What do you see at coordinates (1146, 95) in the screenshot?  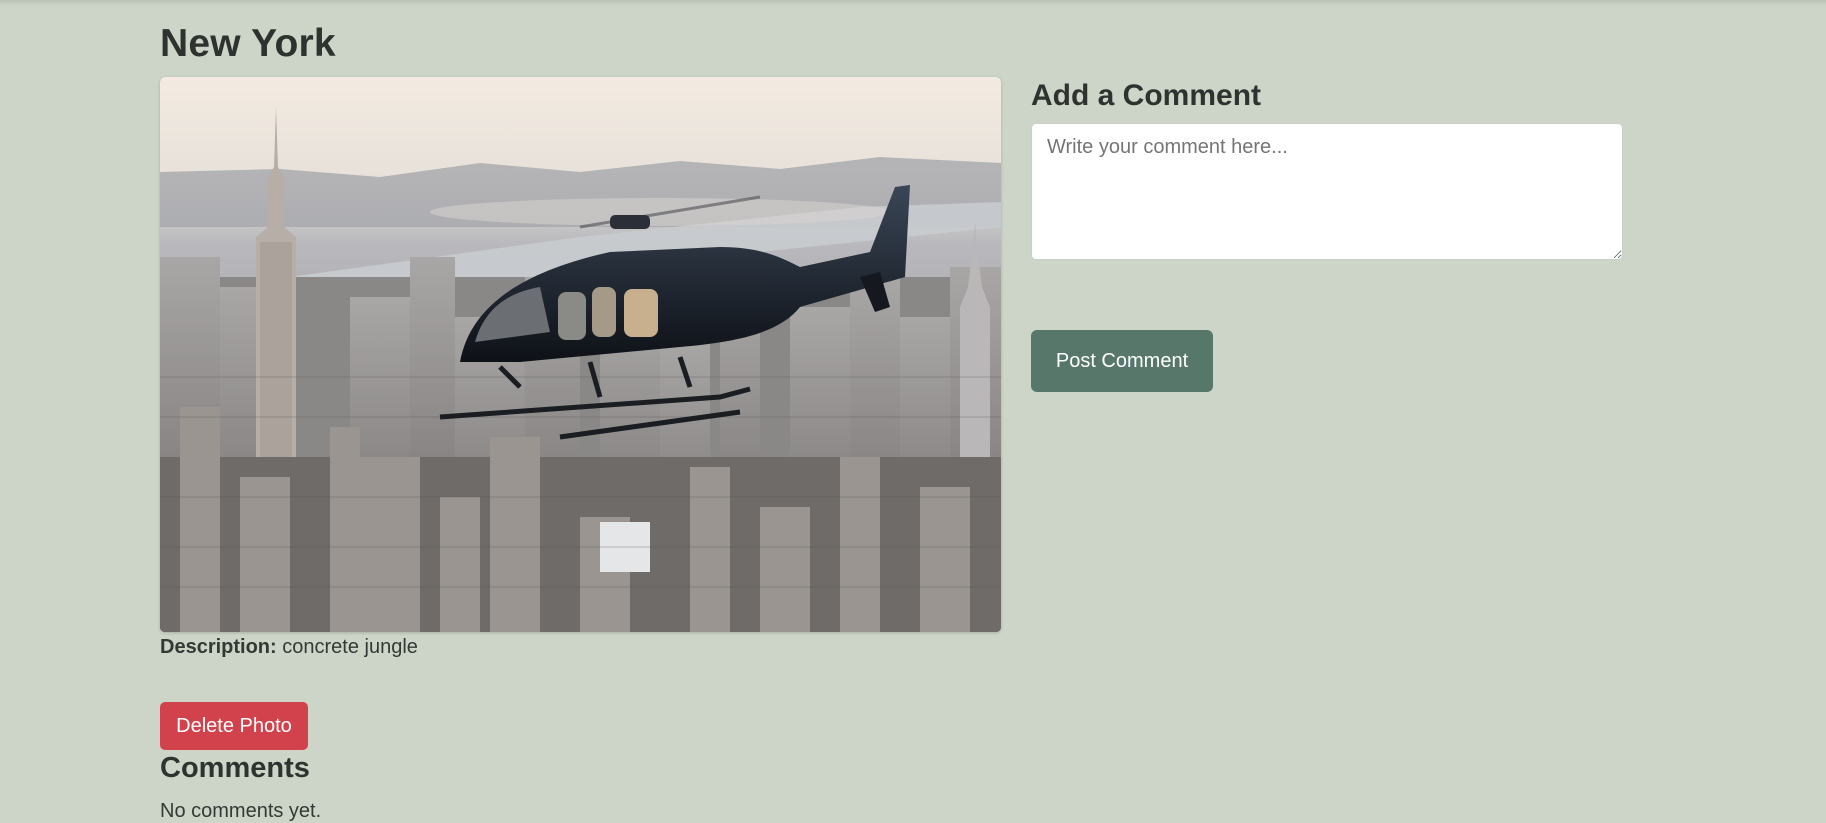 I see `add-comment-heading: Add a Comment` at bounding box center [1146, 95].